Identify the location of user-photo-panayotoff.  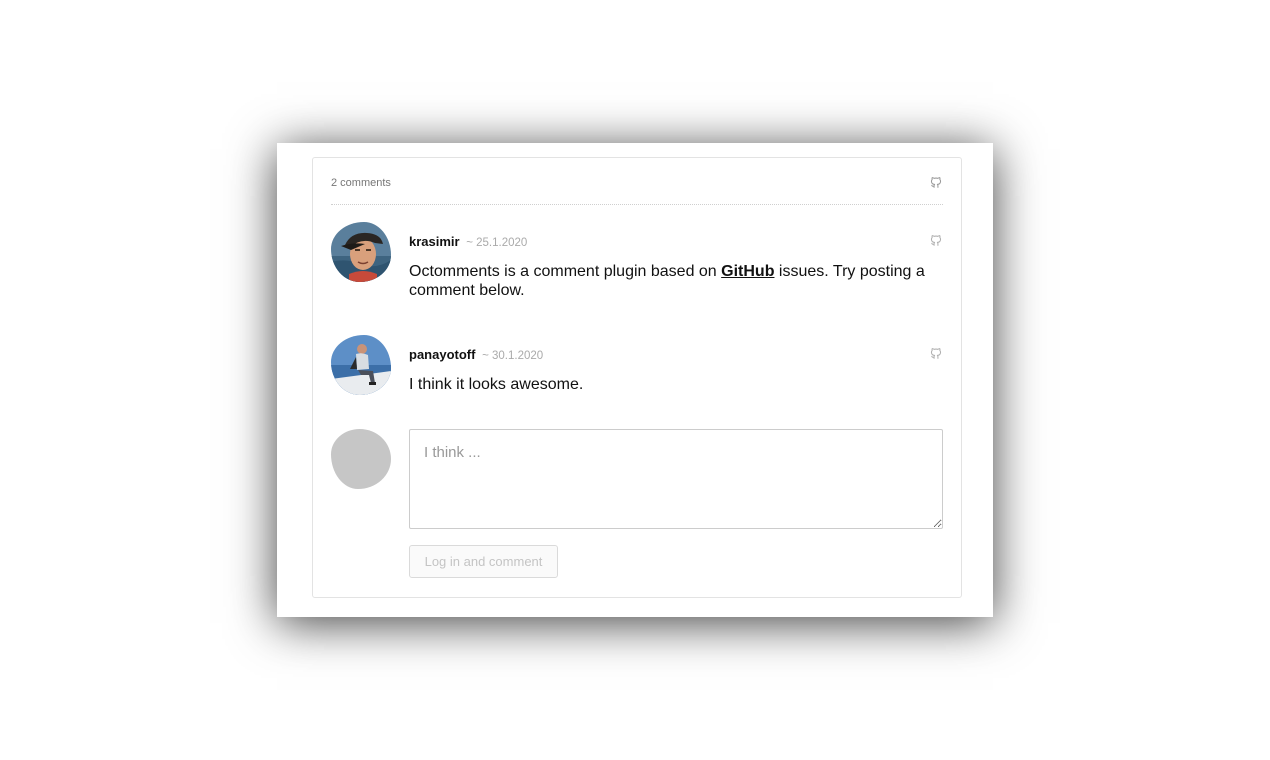
(361, 365).